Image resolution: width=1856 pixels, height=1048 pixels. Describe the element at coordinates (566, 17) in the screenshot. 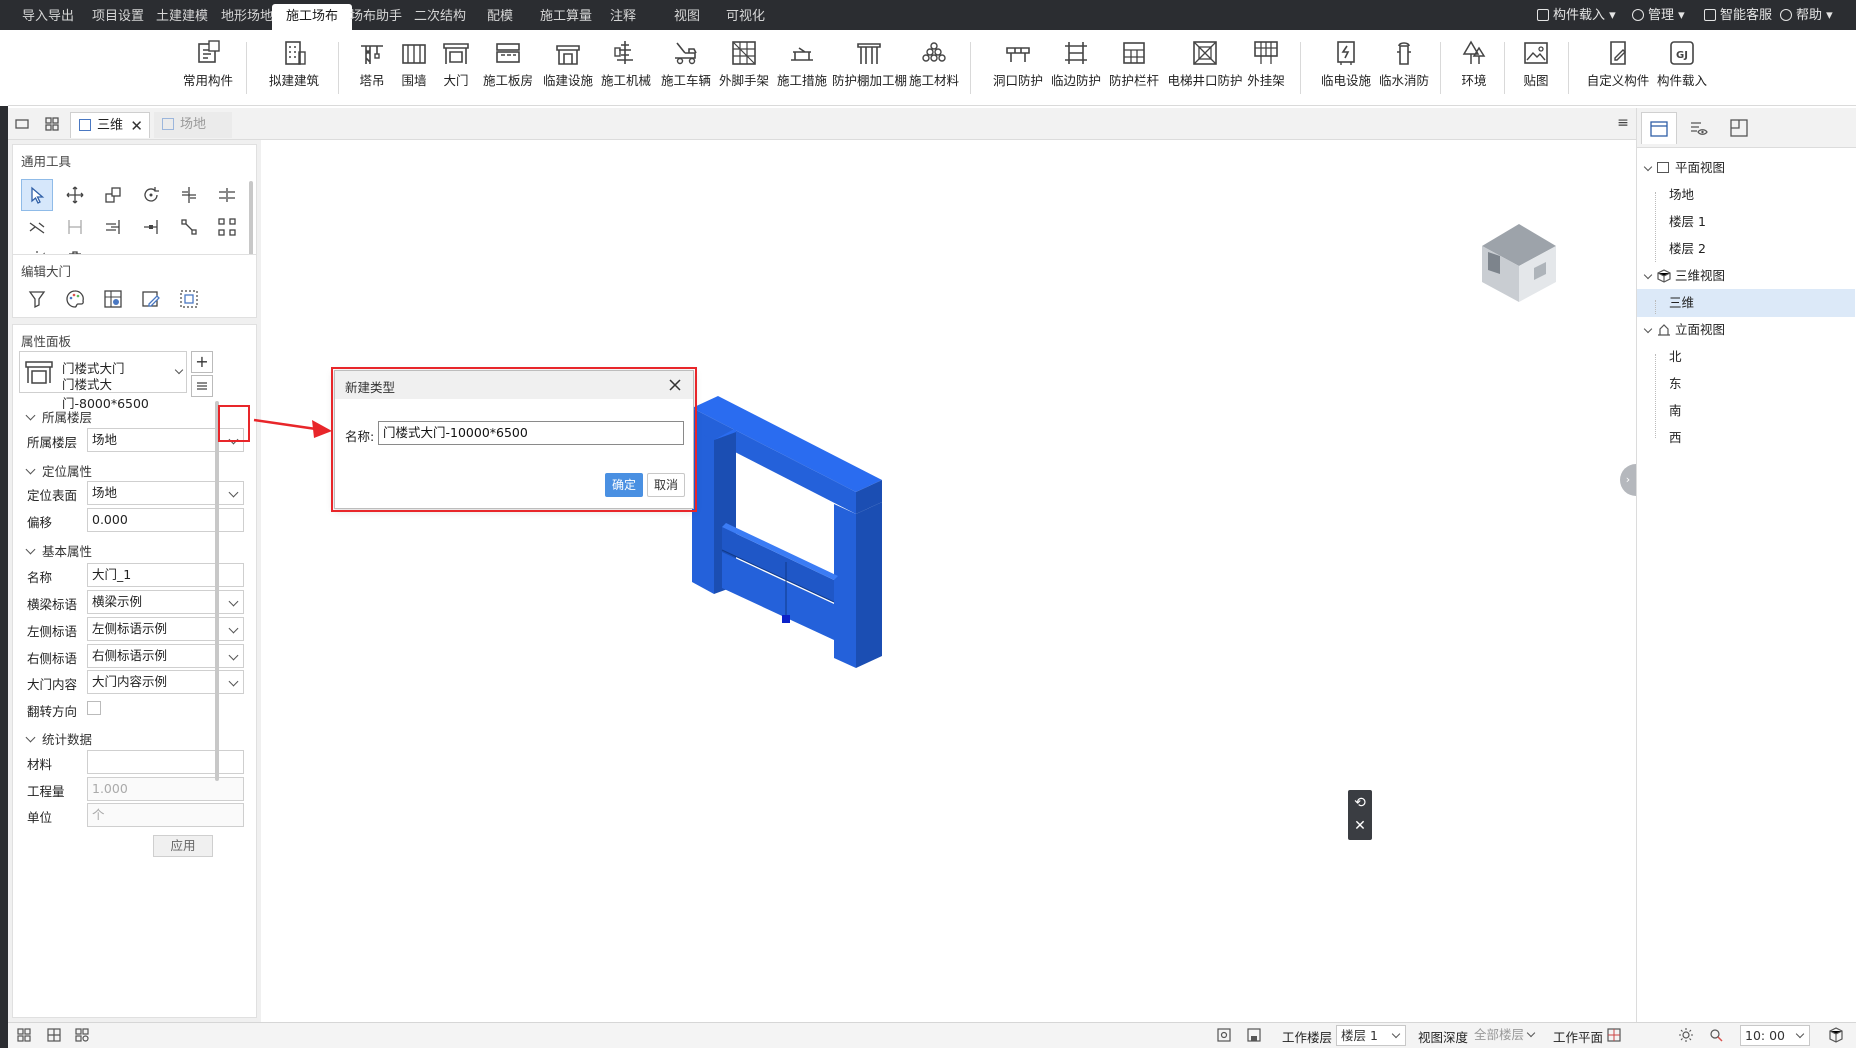

I see `menu-tab-quantity: 施工算量` at that location.